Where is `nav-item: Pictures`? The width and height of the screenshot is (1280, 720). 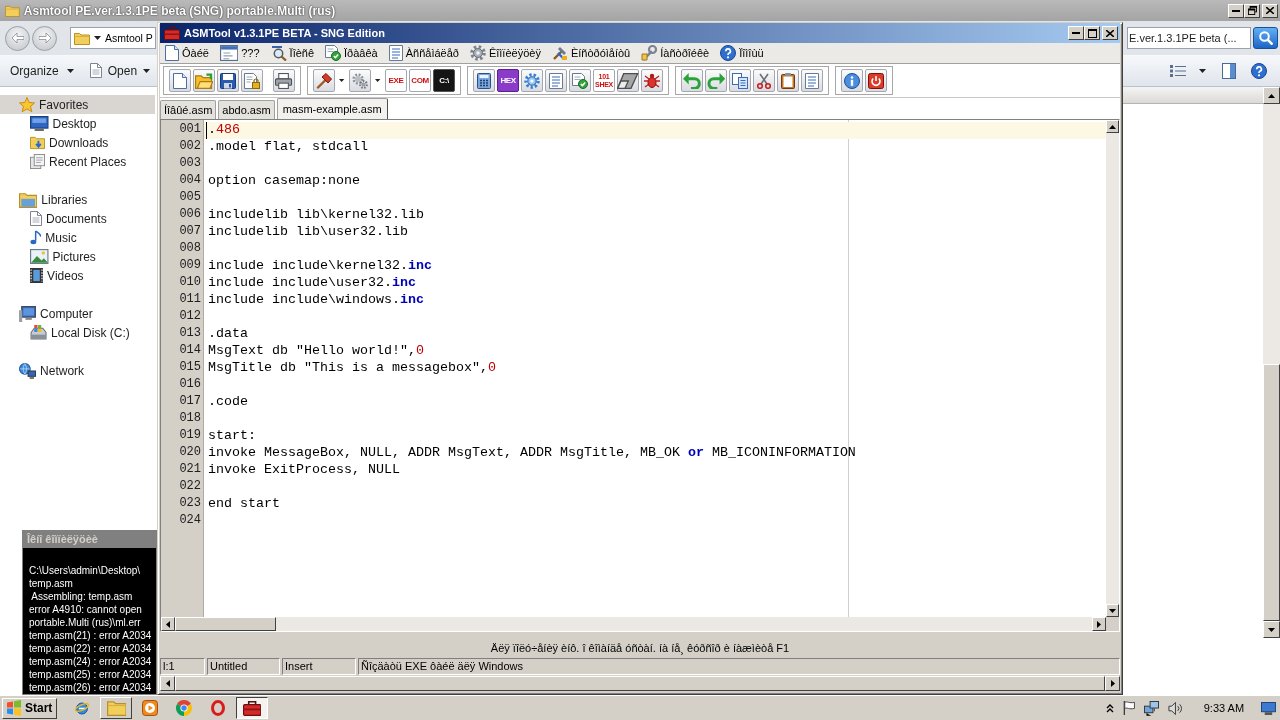 nav-item: Pictures is located at coordinates (77, 256).